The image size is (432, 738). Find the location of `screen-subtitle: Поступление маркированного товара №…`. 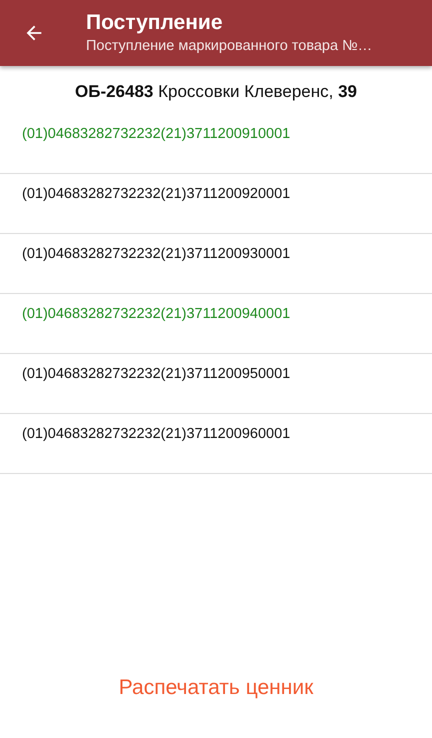

screen-subtitle: Поступление маркированного товара №… is located at coordinates (229, 46).